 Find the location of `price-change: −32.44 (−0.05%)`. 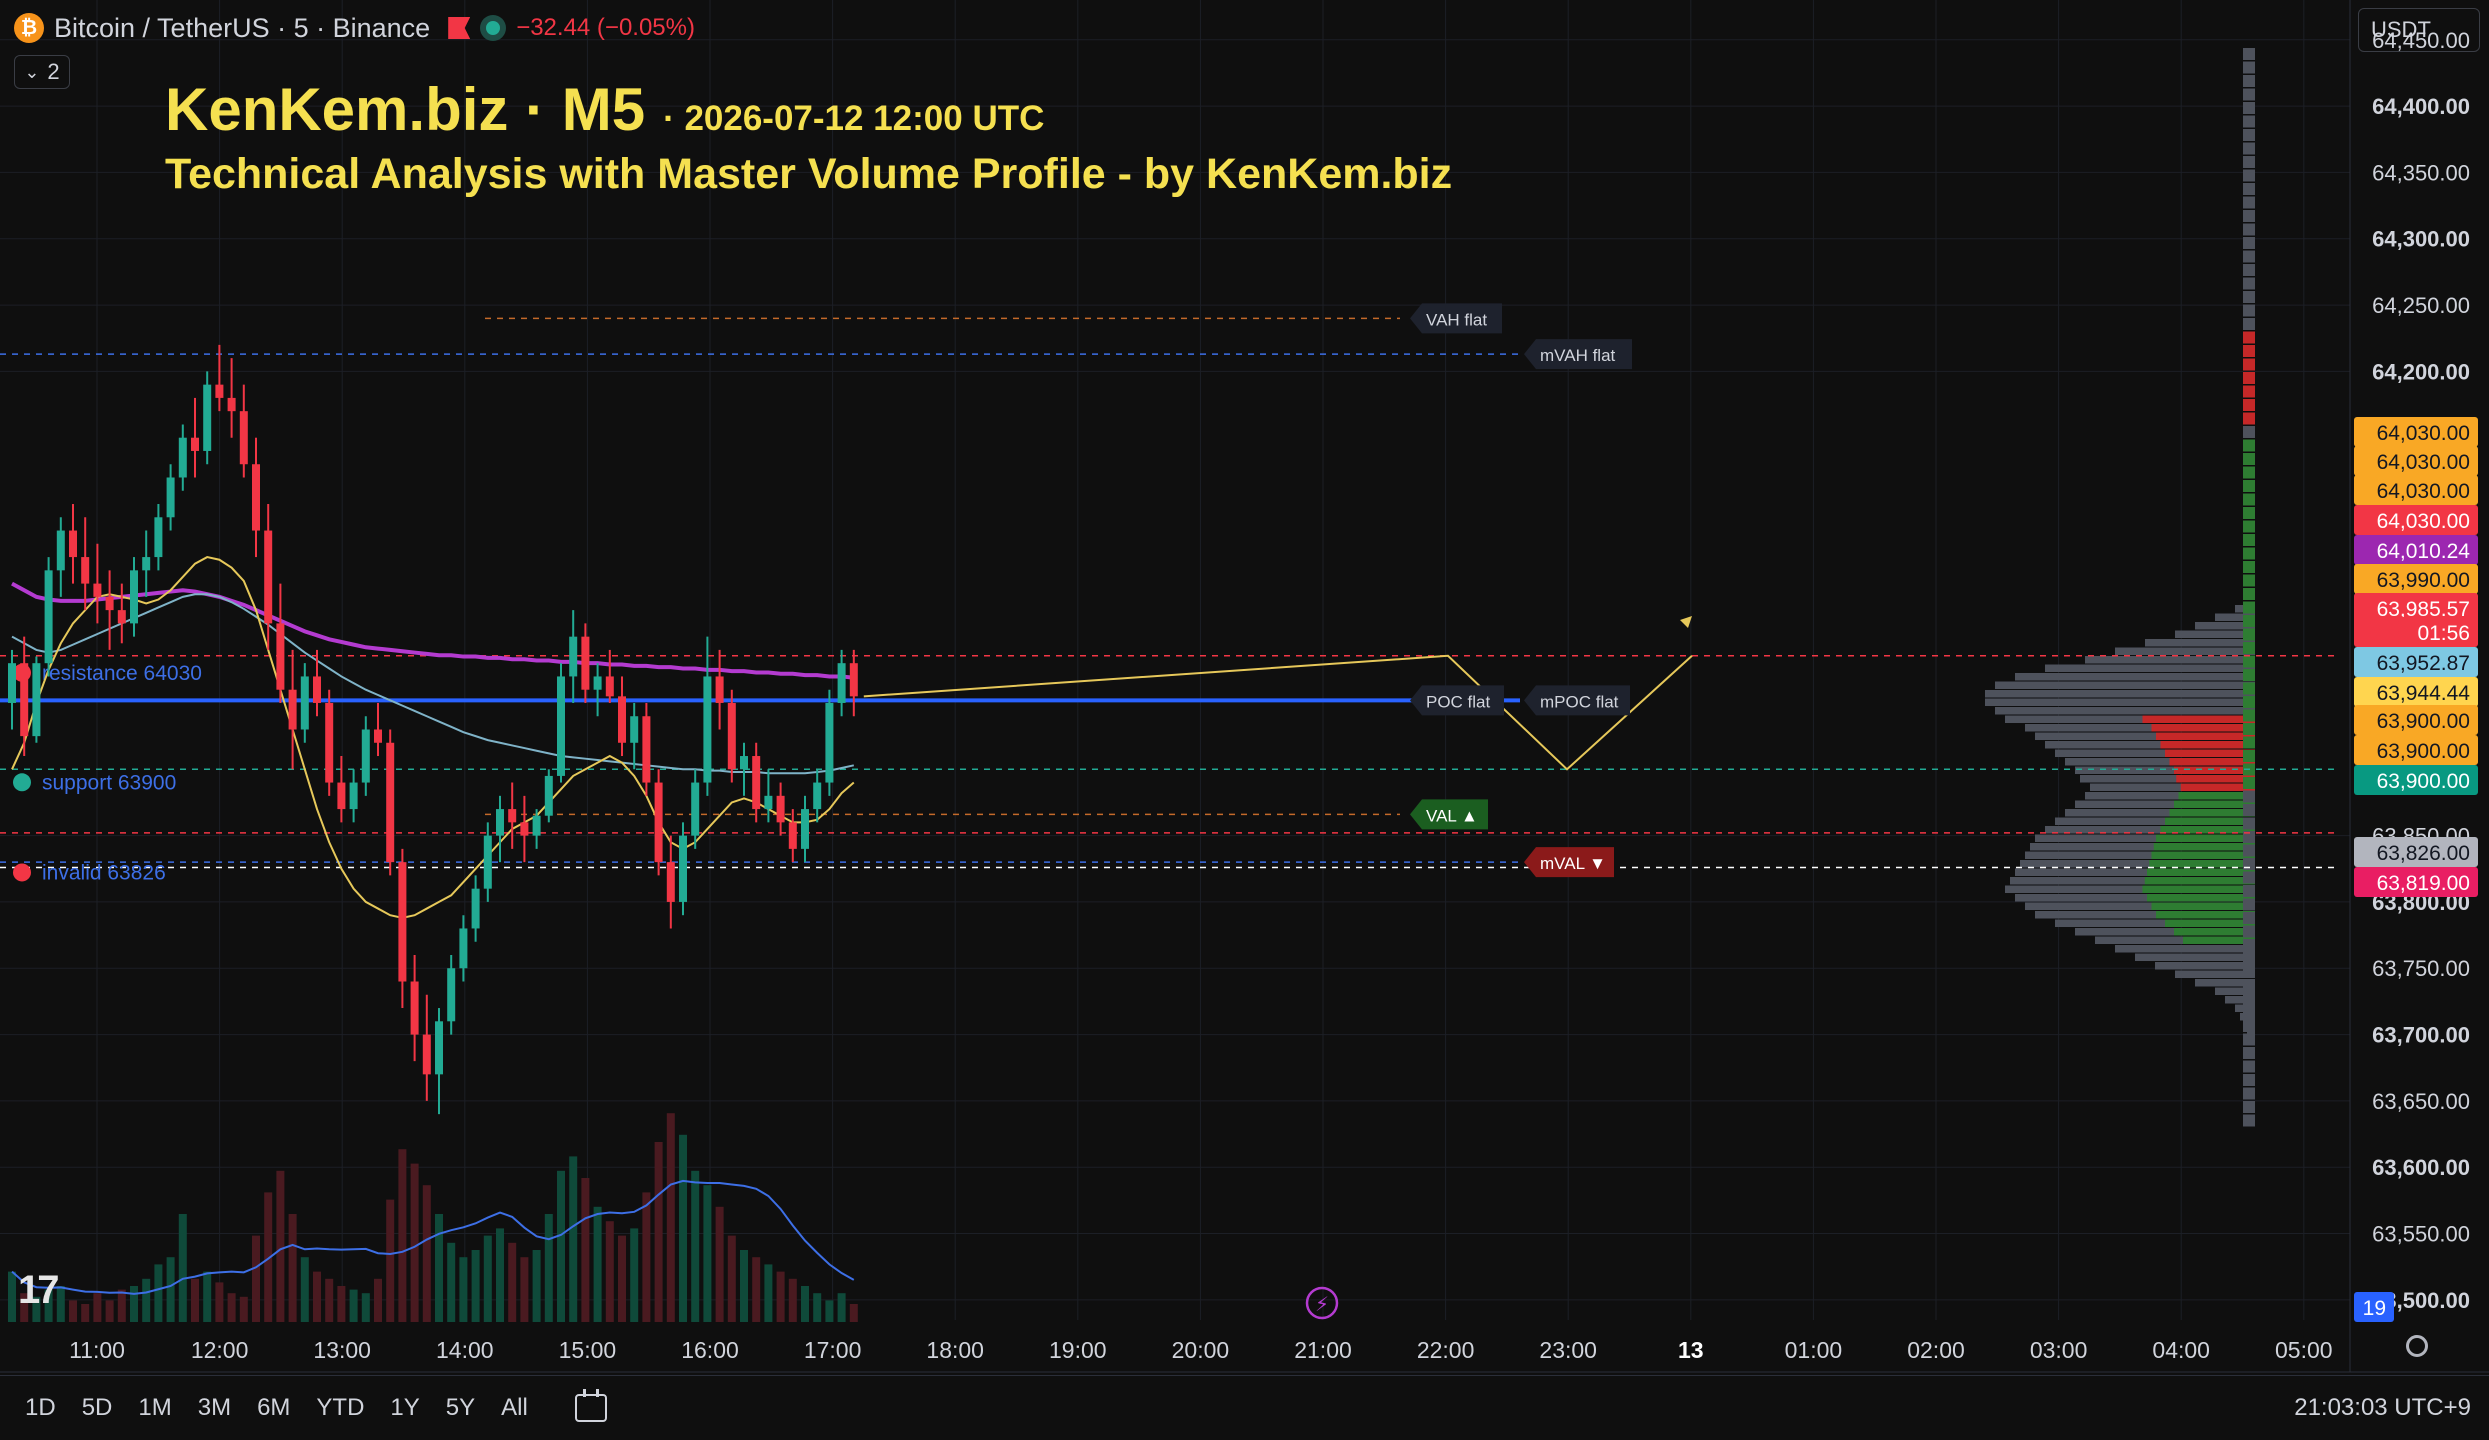

price-change: −32.44 (−0.05%) is located at coordinates (605, 27).